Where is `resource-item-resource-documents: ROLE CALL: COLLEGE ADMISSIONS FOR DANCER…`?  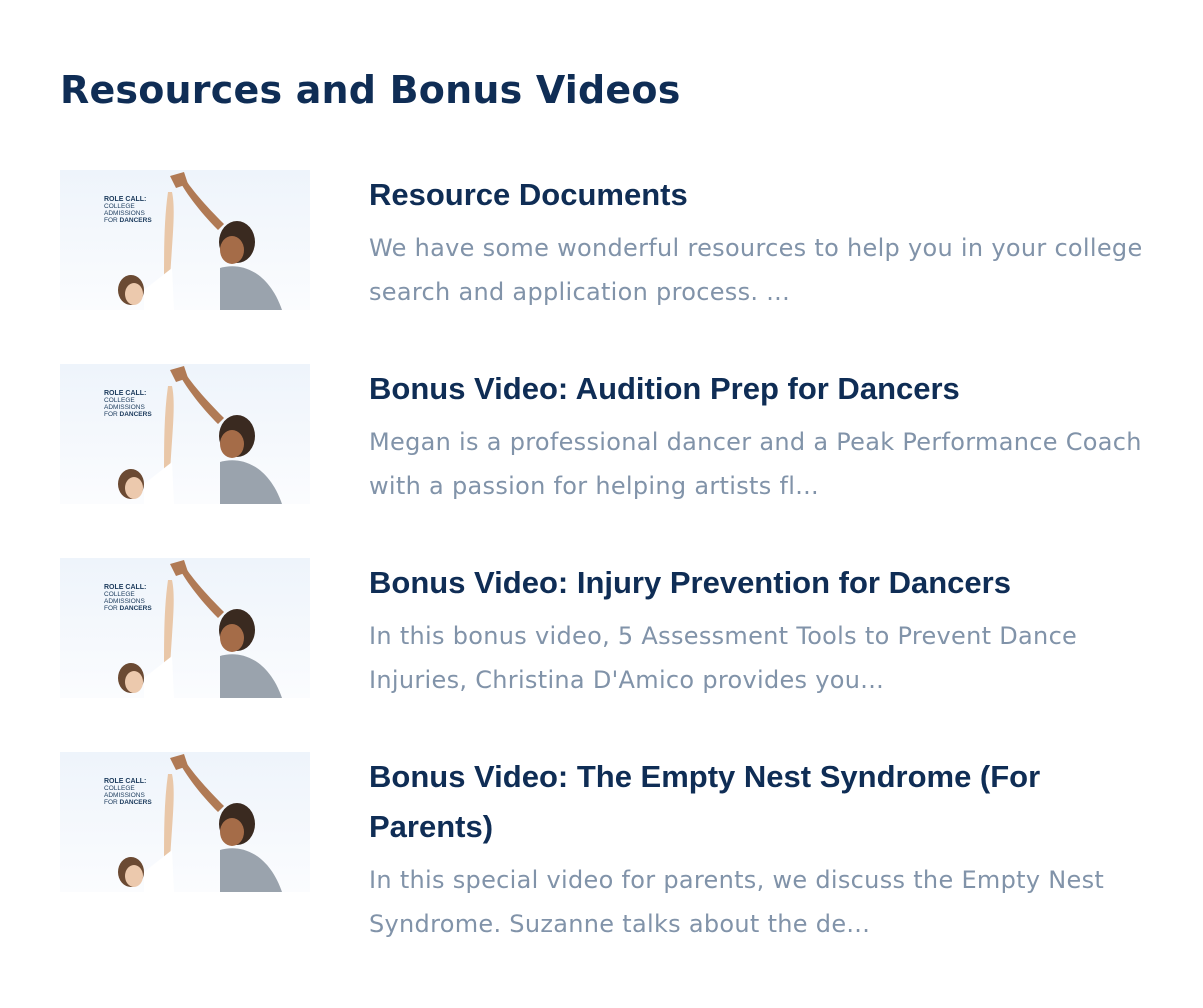 resource-item-resource-documents: ROLE CALL: COLLEGE ADMISSIONS FOR DANCER… is located at coordinates (605, 245).